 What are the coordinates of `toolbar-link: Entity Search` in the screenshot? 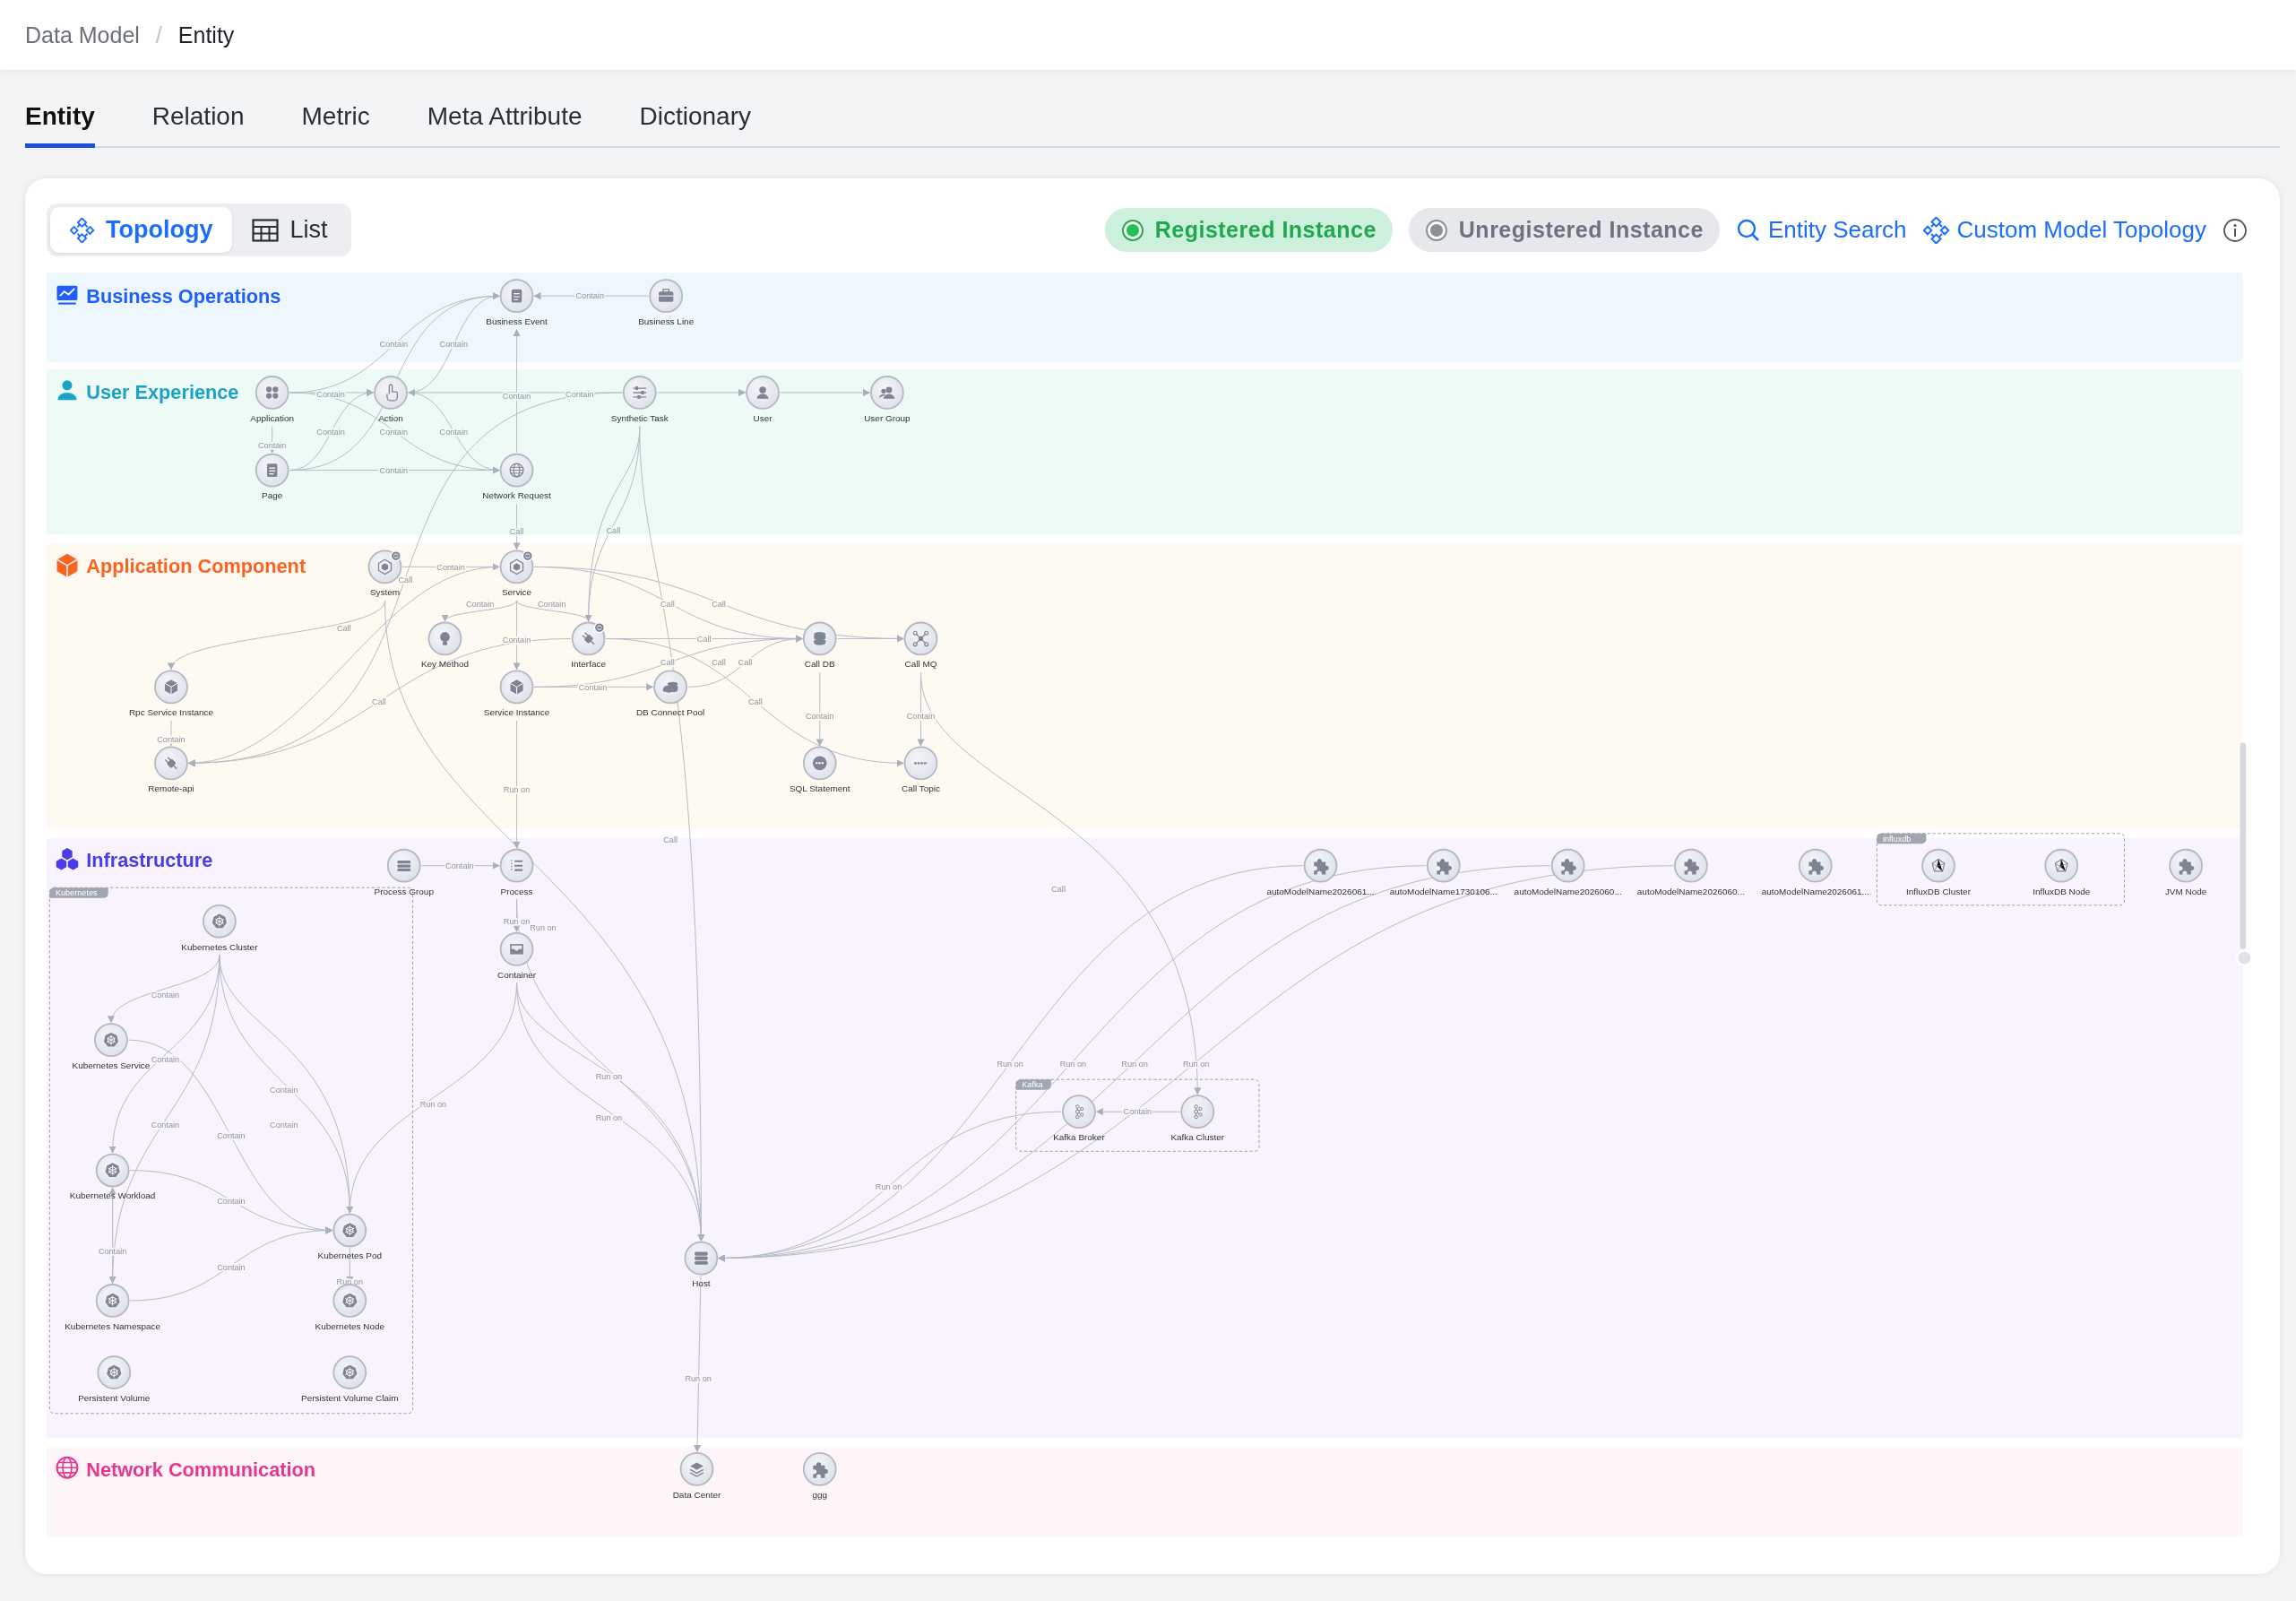 It's located at (1821, 230).